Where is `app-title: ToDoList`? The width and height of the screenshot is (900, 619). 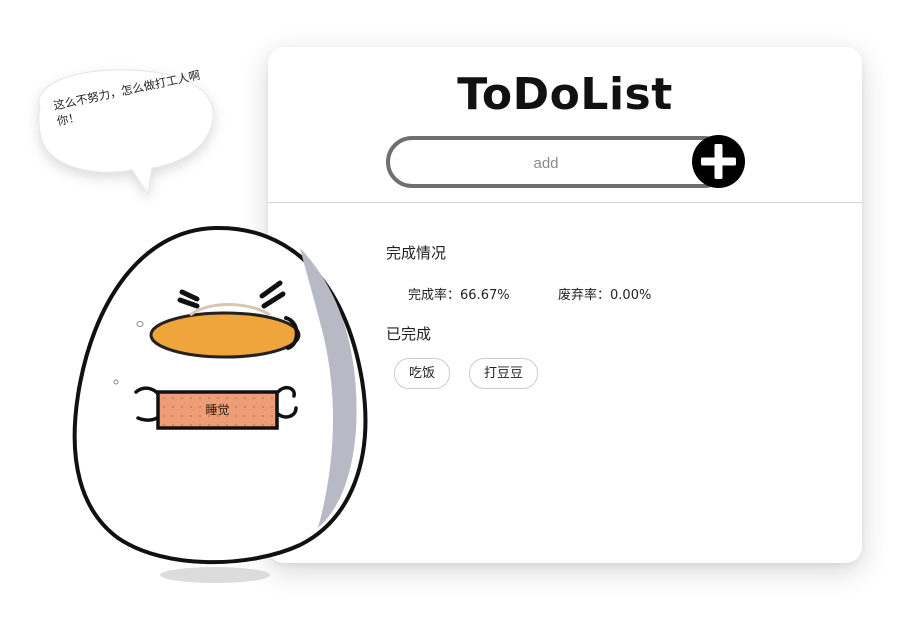
app-title: ToDoList is located at coordinates (565, 94).